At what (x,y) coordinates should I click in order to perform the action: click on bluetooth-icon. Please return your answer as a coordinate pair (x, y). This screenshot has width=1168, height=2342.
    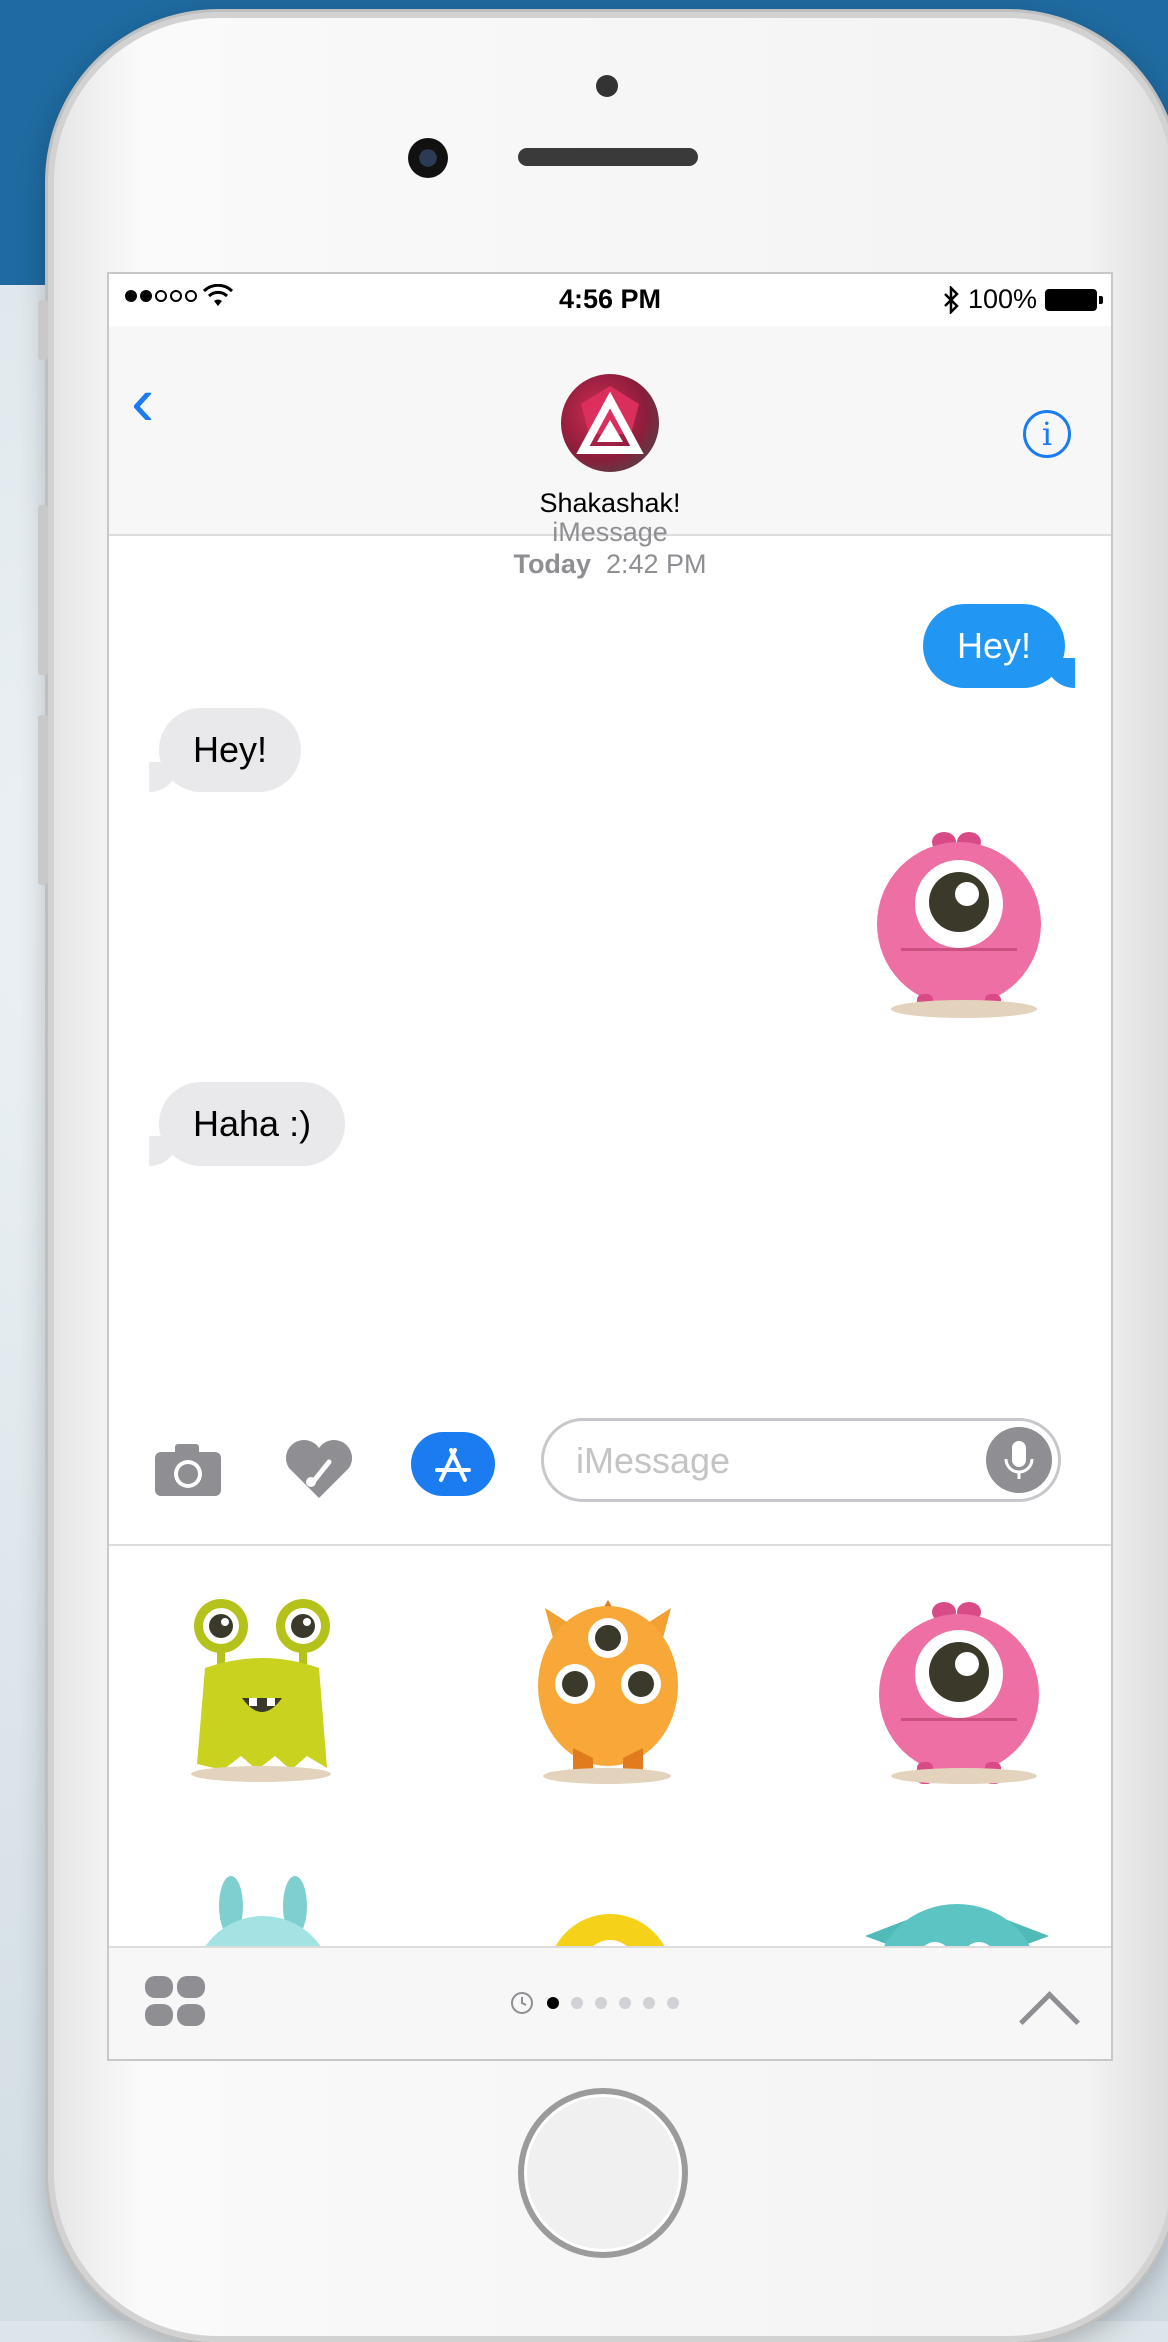
    Looking at the image, I should click on (951, 299).